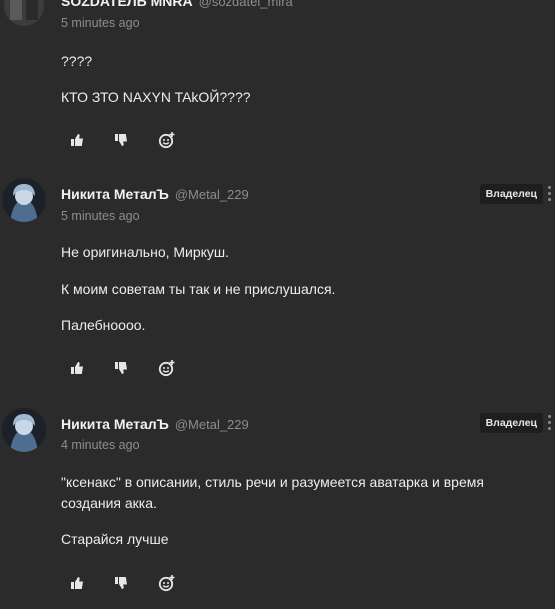 The width and height of the screenshot is (555, 609). Describe the element at coordinates (77, 61) in the screenshot. I see `comment-line: ????` at that location.